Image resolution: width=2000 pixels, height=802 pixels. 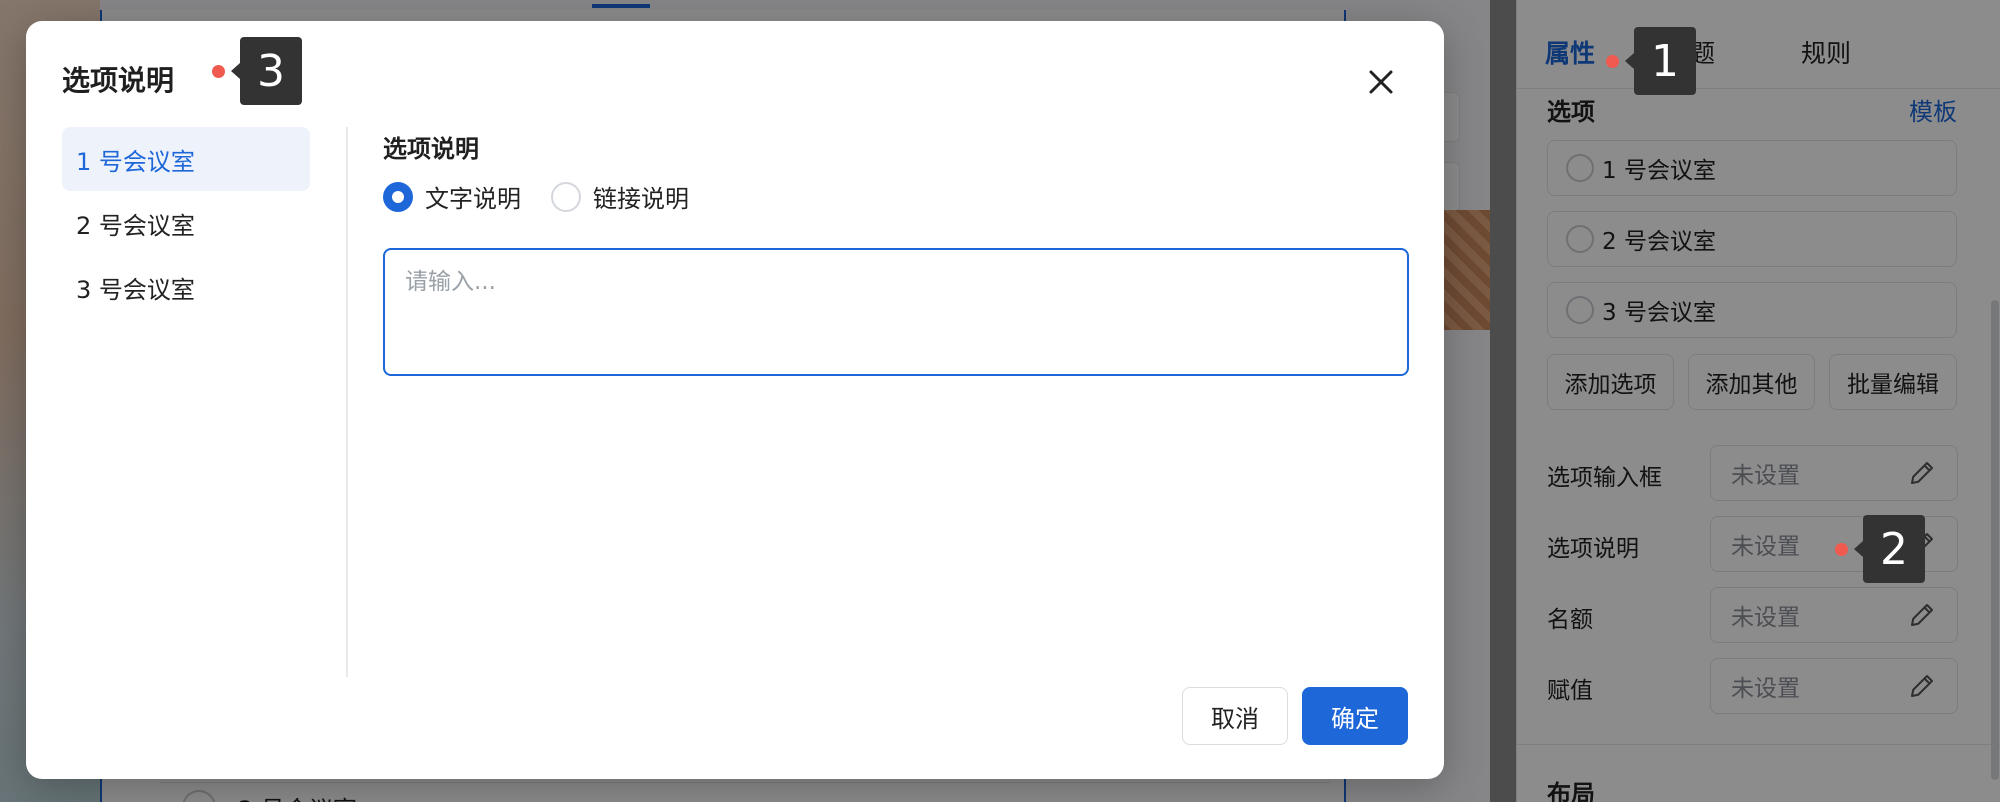 What do you see at coordinates (1355, 716) in the screenshot?
I see `confirm-button: 确定` at bounding box center [1355, 716].